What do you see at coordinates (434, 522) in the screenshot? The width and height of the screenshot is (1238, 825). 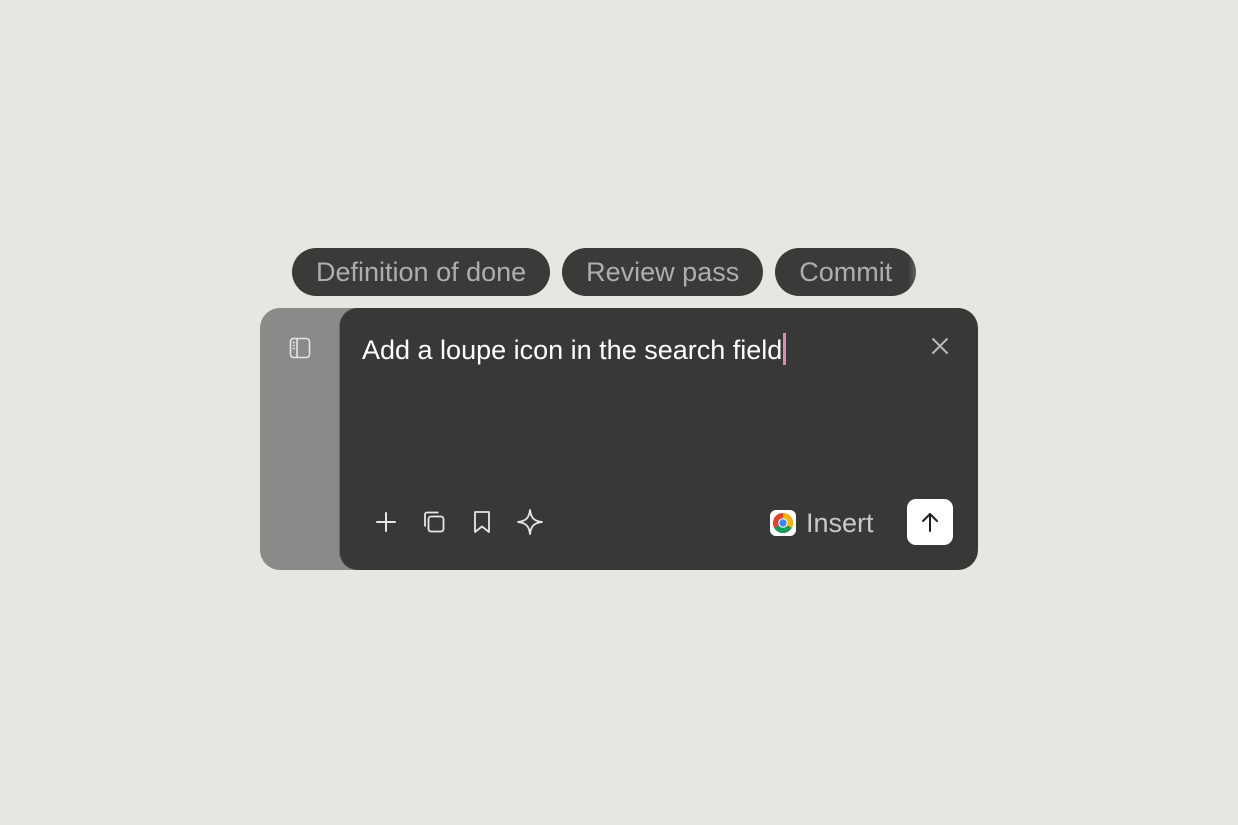 I see `copy-icon` at bounding box center [434, 522].